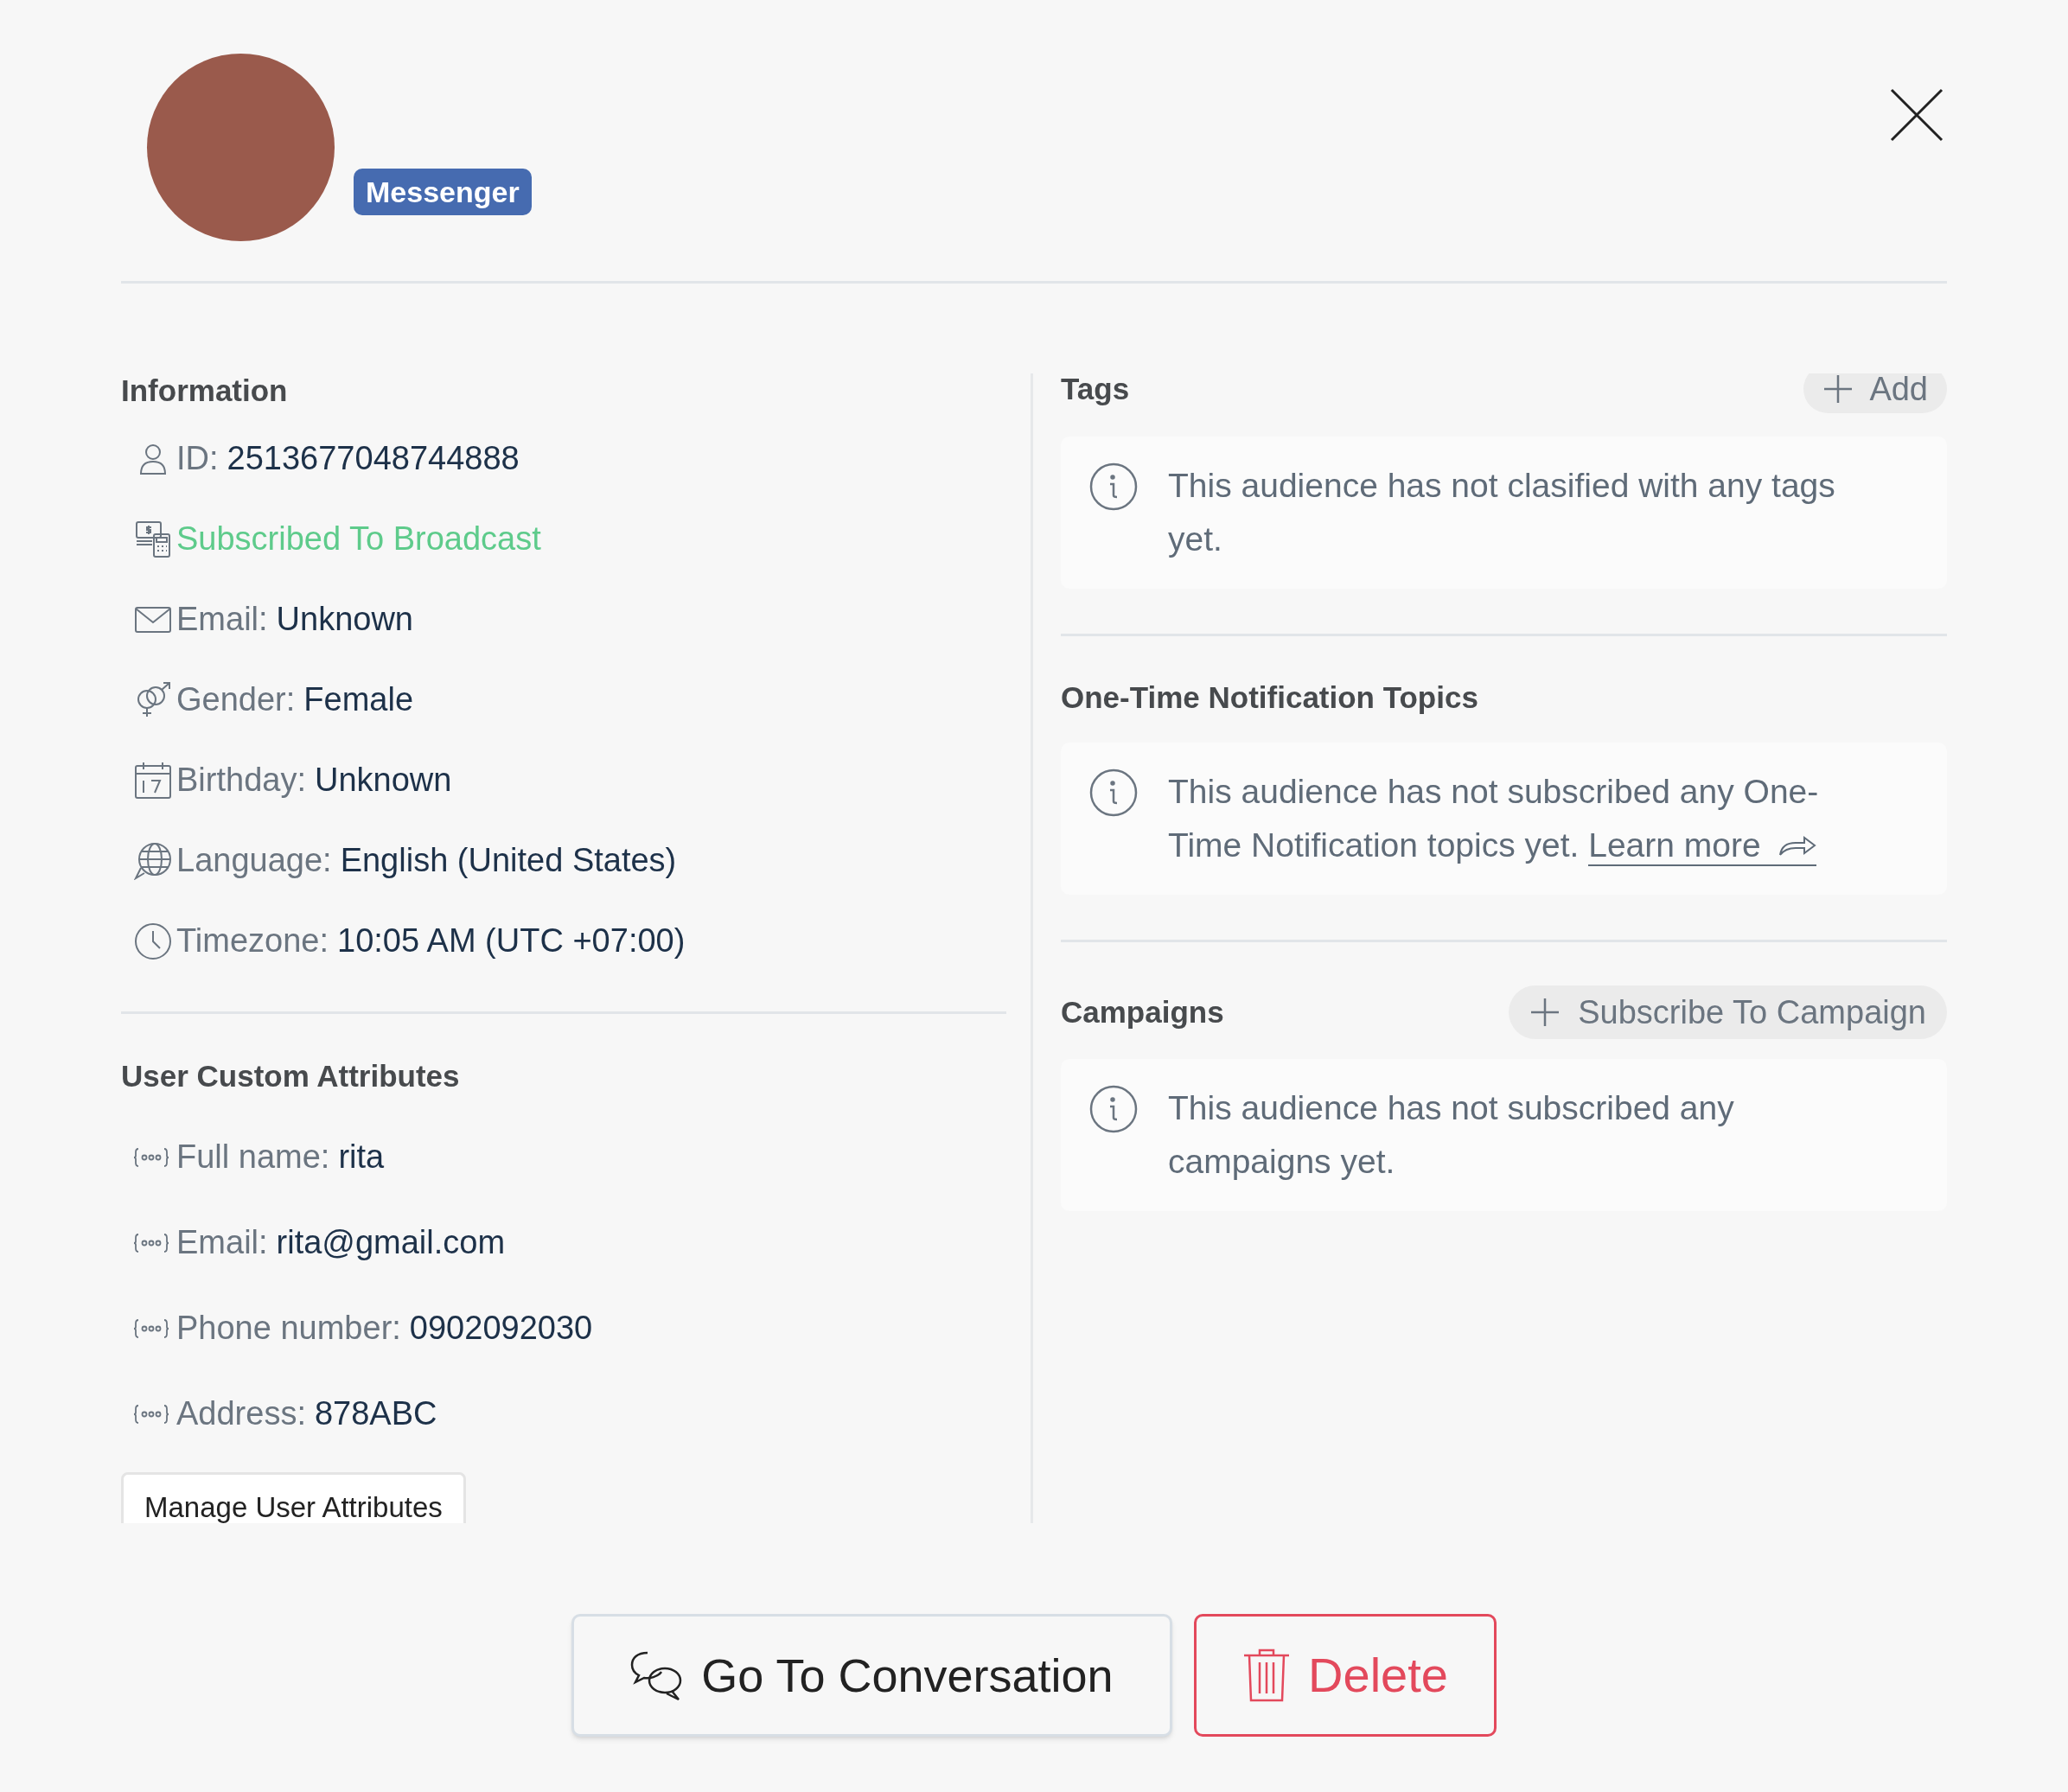 Image resolution: width=2068 pixels, height=1792 pixels. Describe the element at coordinates (358, 699) in the screenshot. I see `field-value: Female` at that location.